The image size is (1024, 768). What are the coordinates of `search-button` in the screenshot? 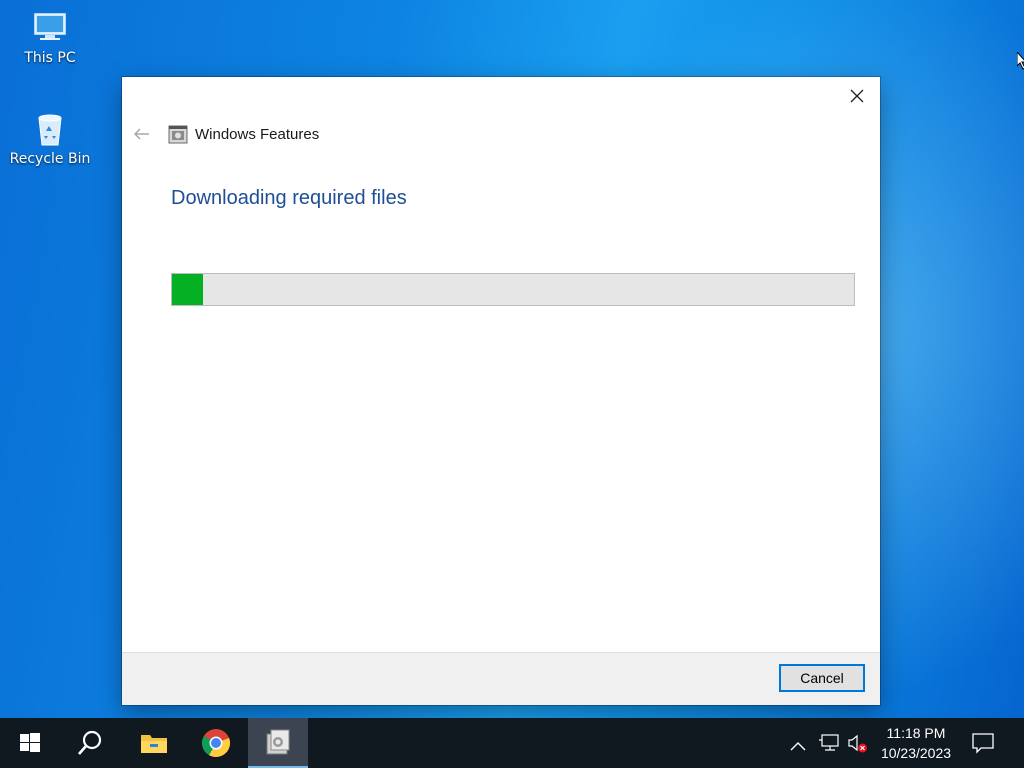 It's located at (90, 743).